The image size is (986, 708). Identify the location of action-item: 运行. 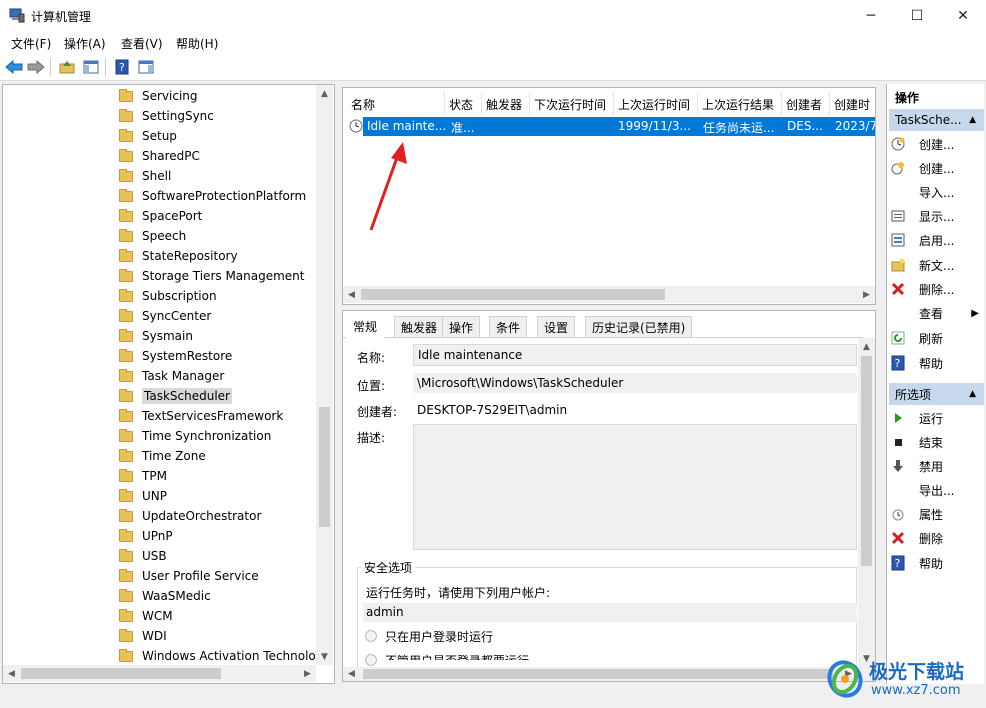
(937, 418).